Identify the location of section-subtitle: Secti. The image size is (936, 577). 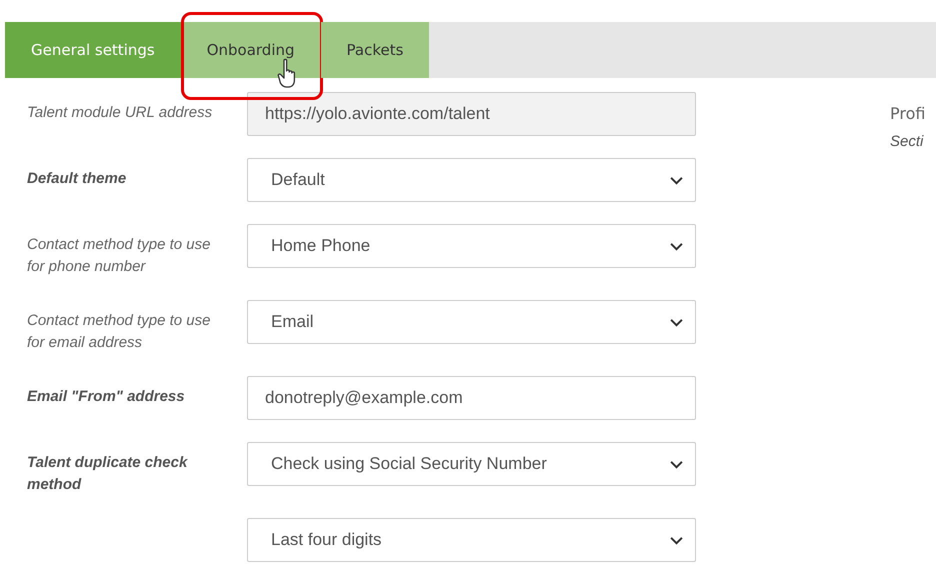
(907, 141).